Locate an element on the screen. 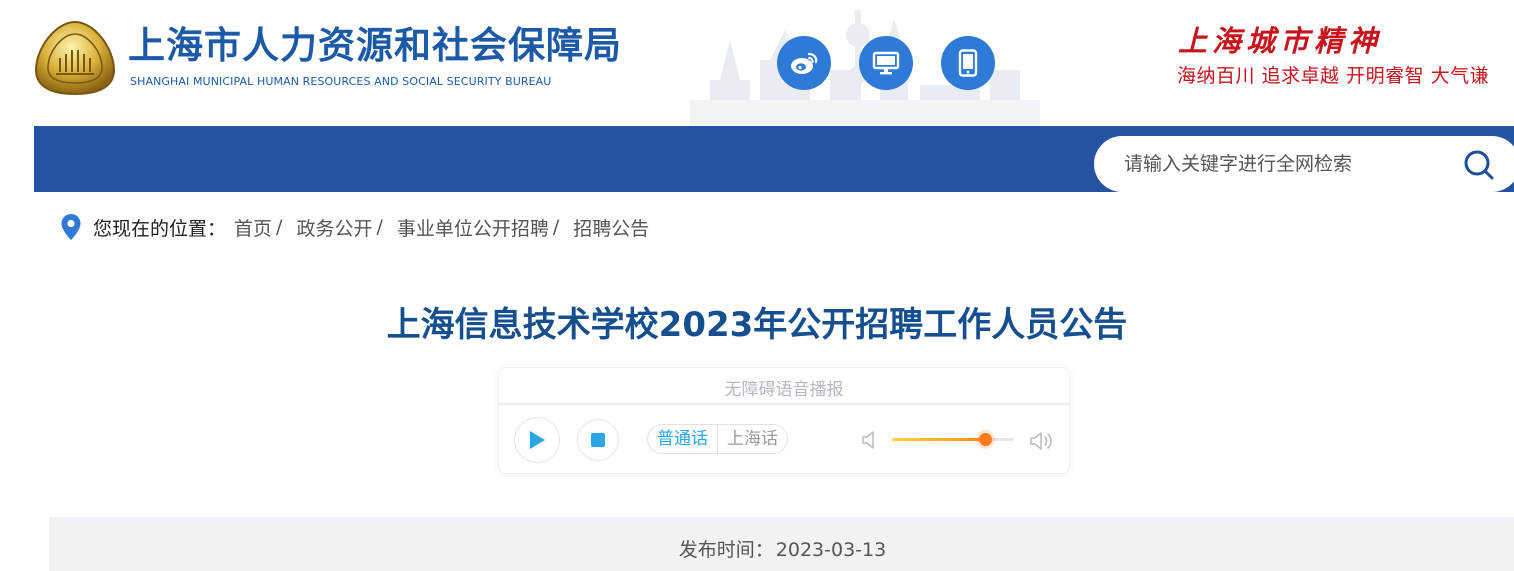  dialect-switch: 普通话 上海话 is located at coordinates (717, 439).